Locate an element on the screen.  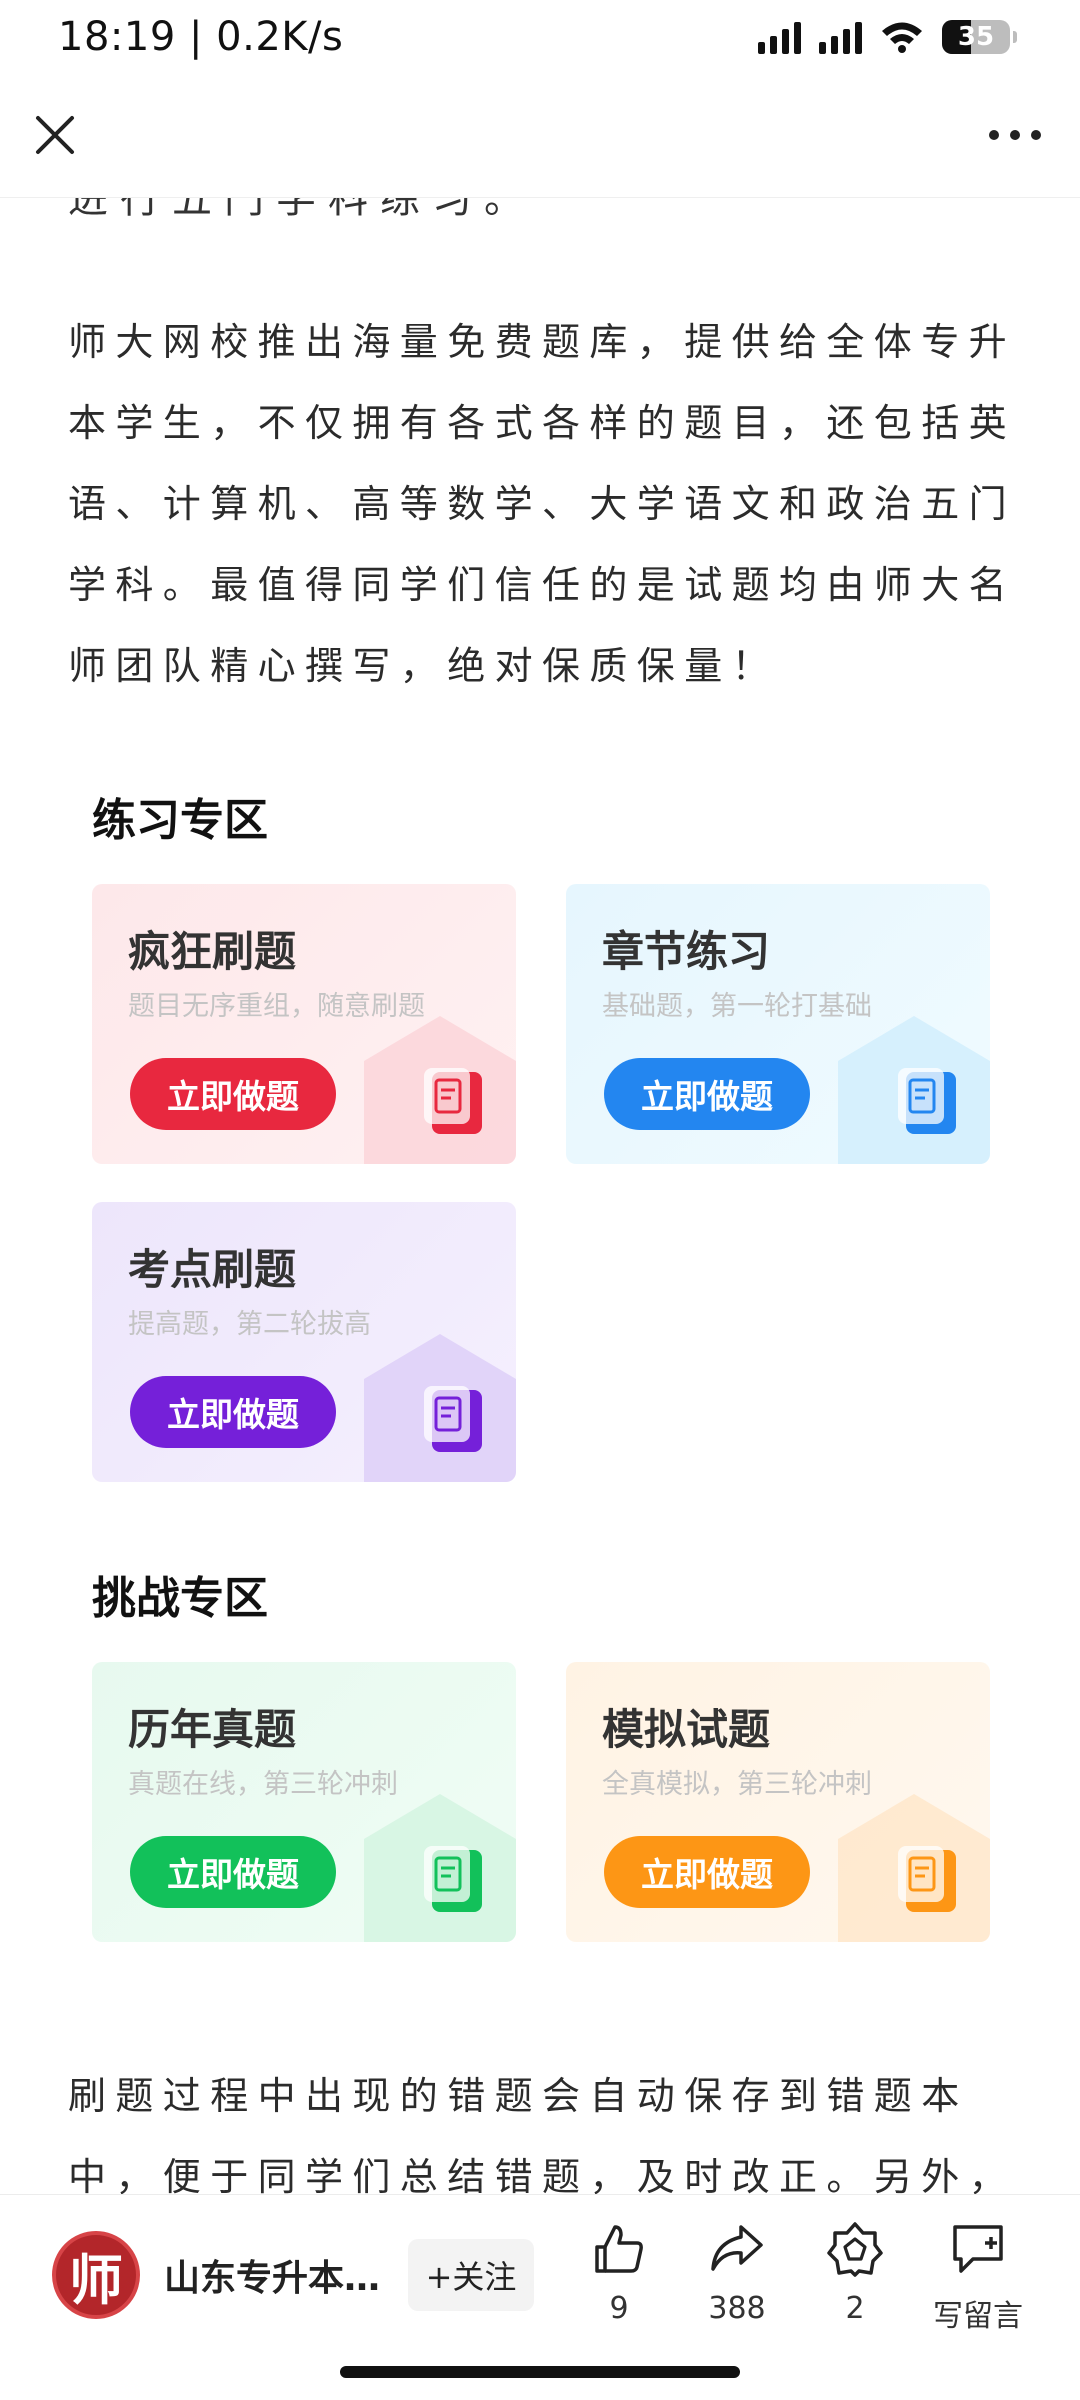
thumbs-up-icon is located at coordinates (619, 2249).